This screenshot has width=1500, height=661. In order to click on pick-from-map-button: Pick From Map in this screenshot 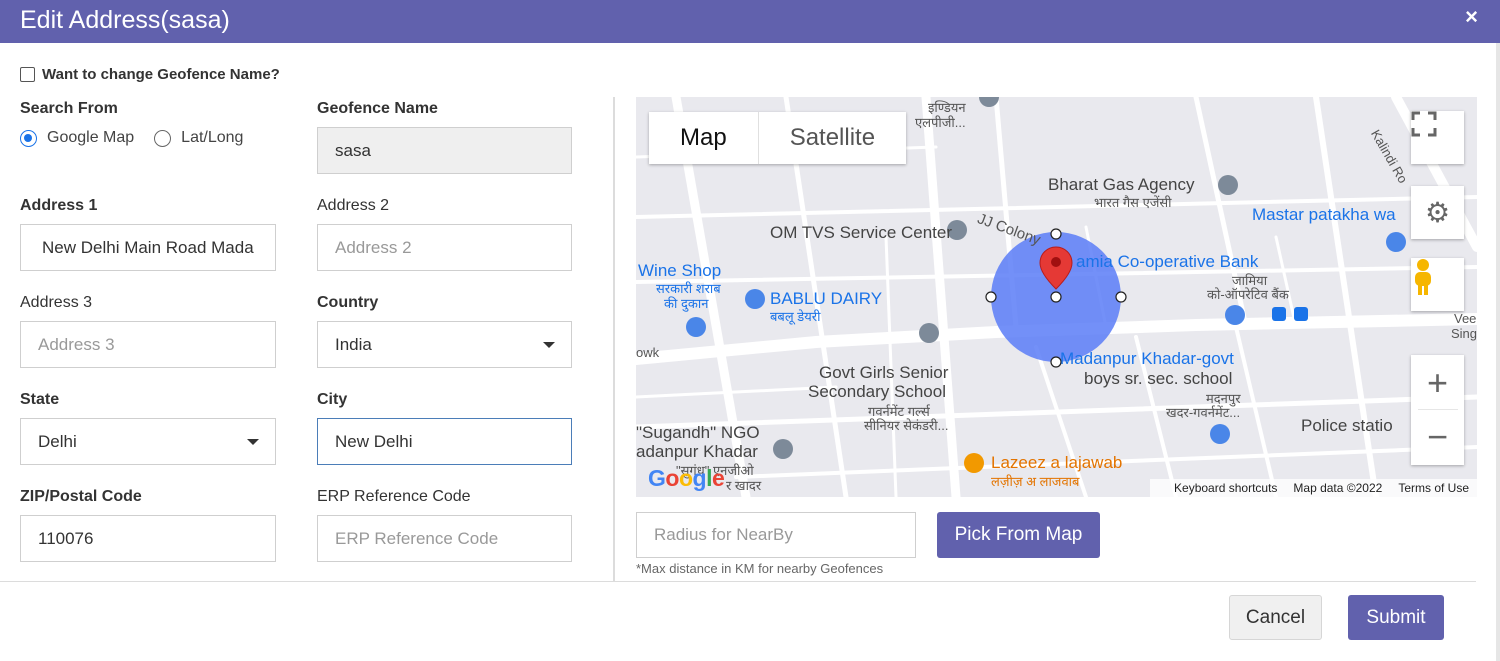, I will do `click(1018, 535)`.